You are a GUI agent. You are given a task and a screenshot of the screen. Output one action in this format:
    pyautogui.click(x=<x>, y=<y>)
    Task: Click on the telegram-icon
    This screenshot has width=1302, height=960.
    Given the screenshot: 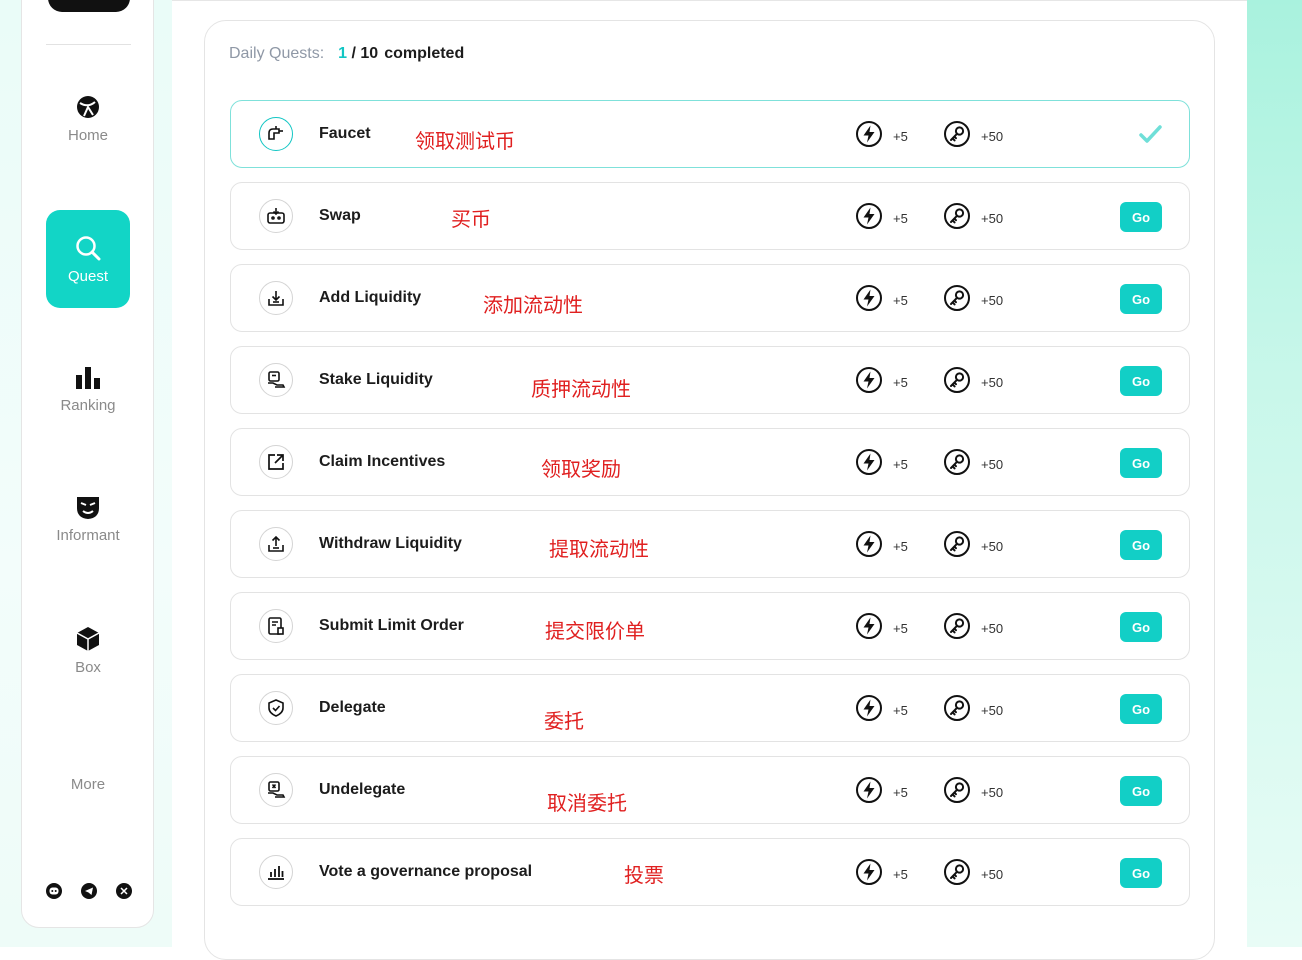 What is the action you would take?
    pyautogui.click(x=89, y=891)
    